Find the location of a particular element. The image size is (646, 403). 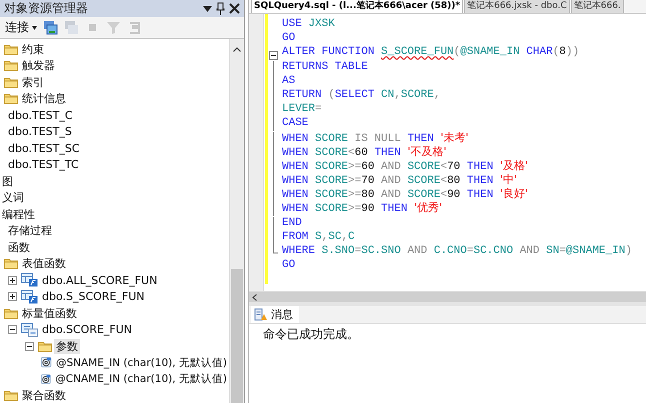

tree-item: 图 is located at coordinates (7, 181).